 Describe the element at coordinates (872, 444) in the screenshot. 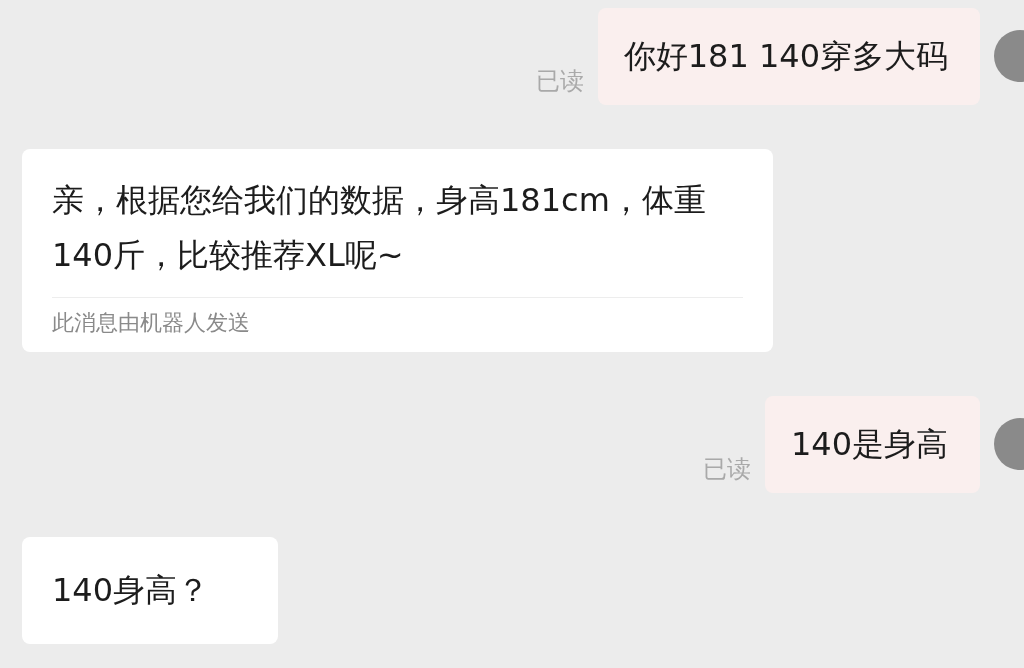

I see `message-bubble: 140是身高` at that location.